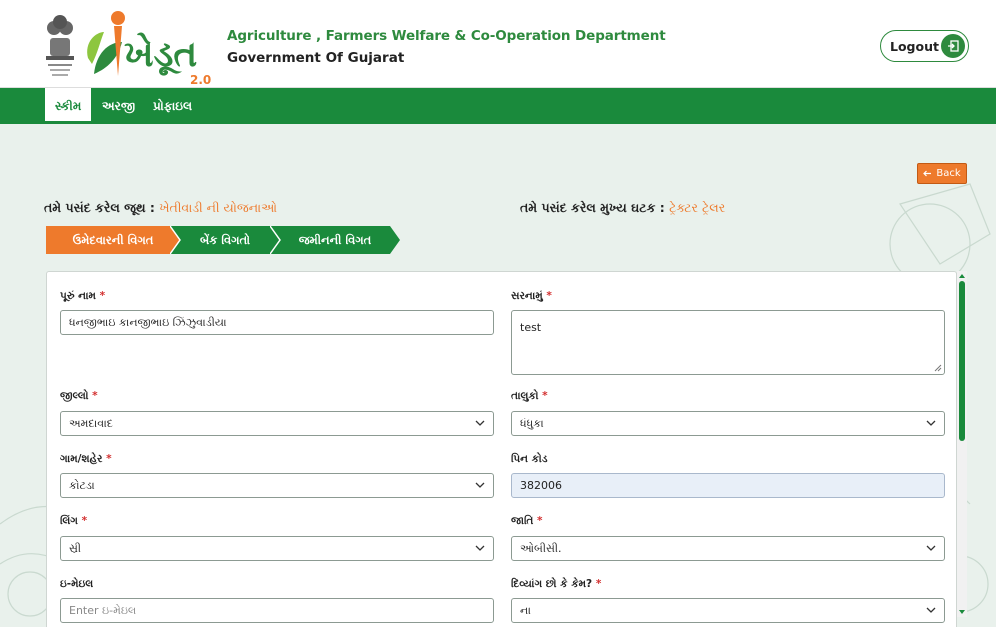 The width and height of the screenshot is (996, 627). Describe the element at coordinates (74, 521) in the screenshot. I see `gender-label: લિંગ *` at that location.